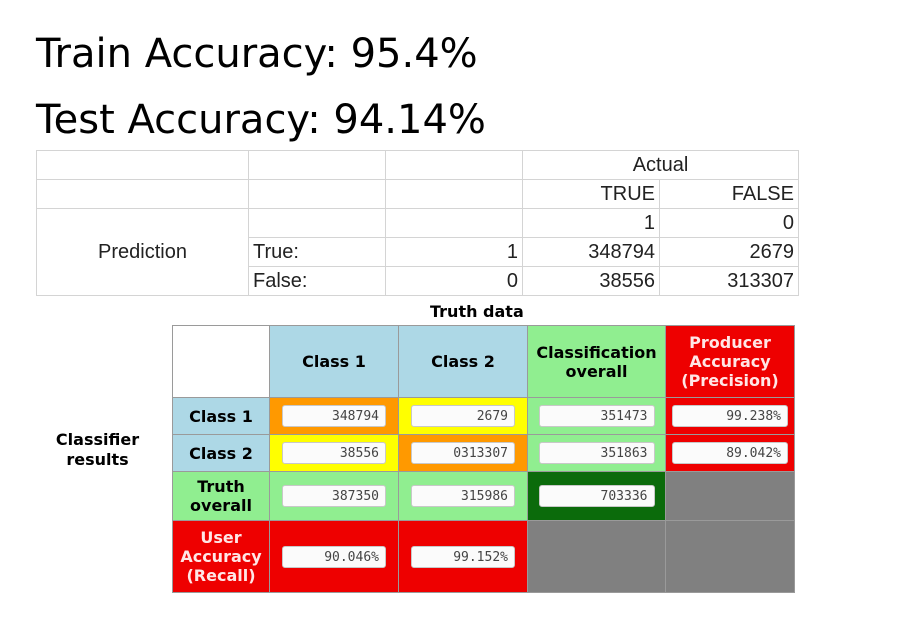 The image size is (922, 629). I want to click on header-class-2: Class 2, so click(463, 361).